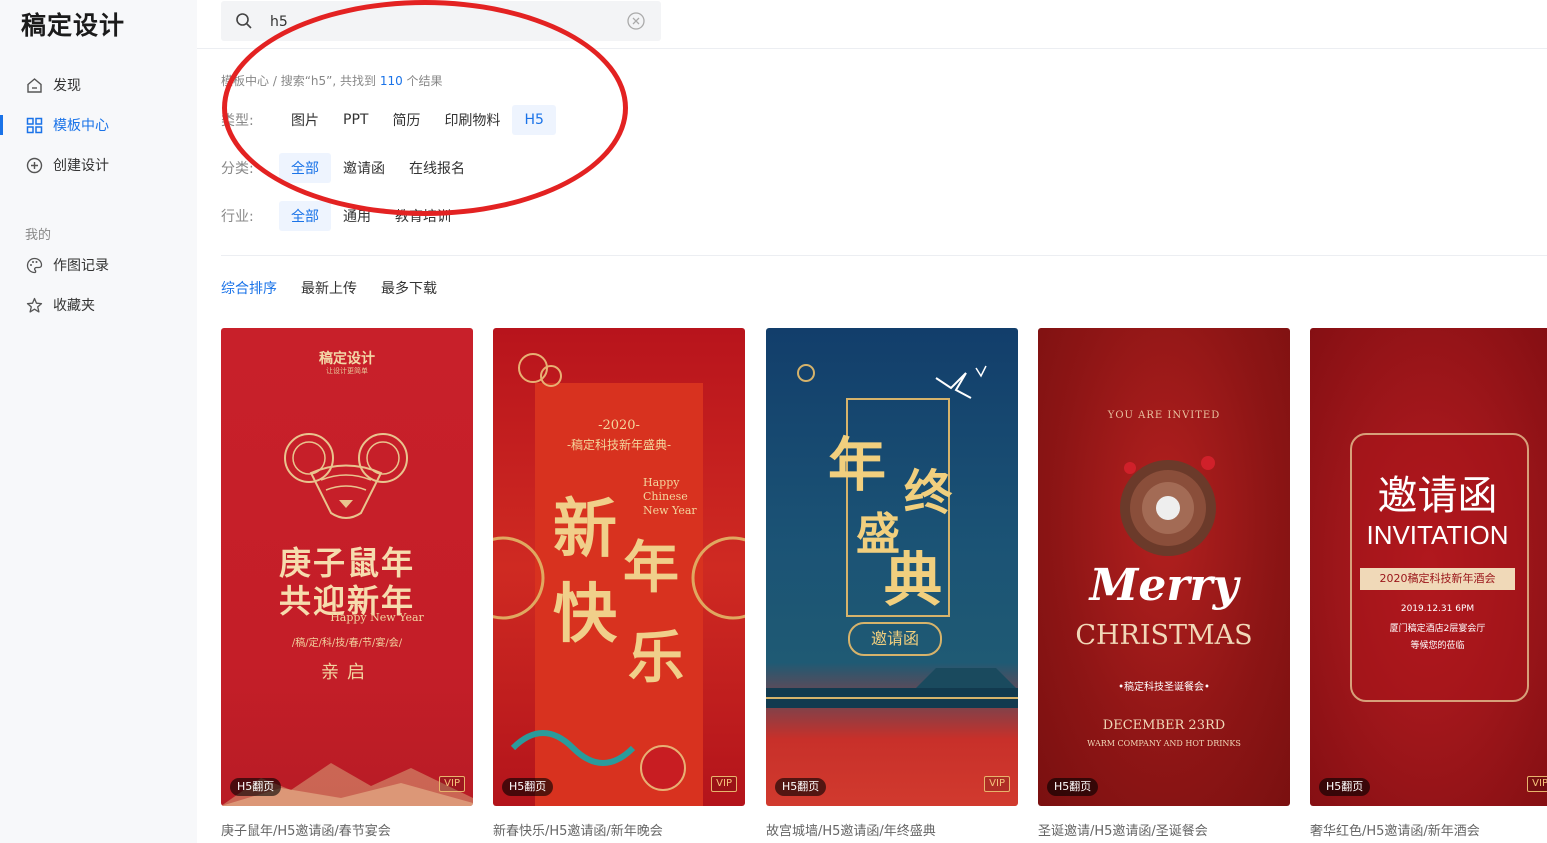  I want to click on sidebar-item-discover: 发现, so click(98, 85).